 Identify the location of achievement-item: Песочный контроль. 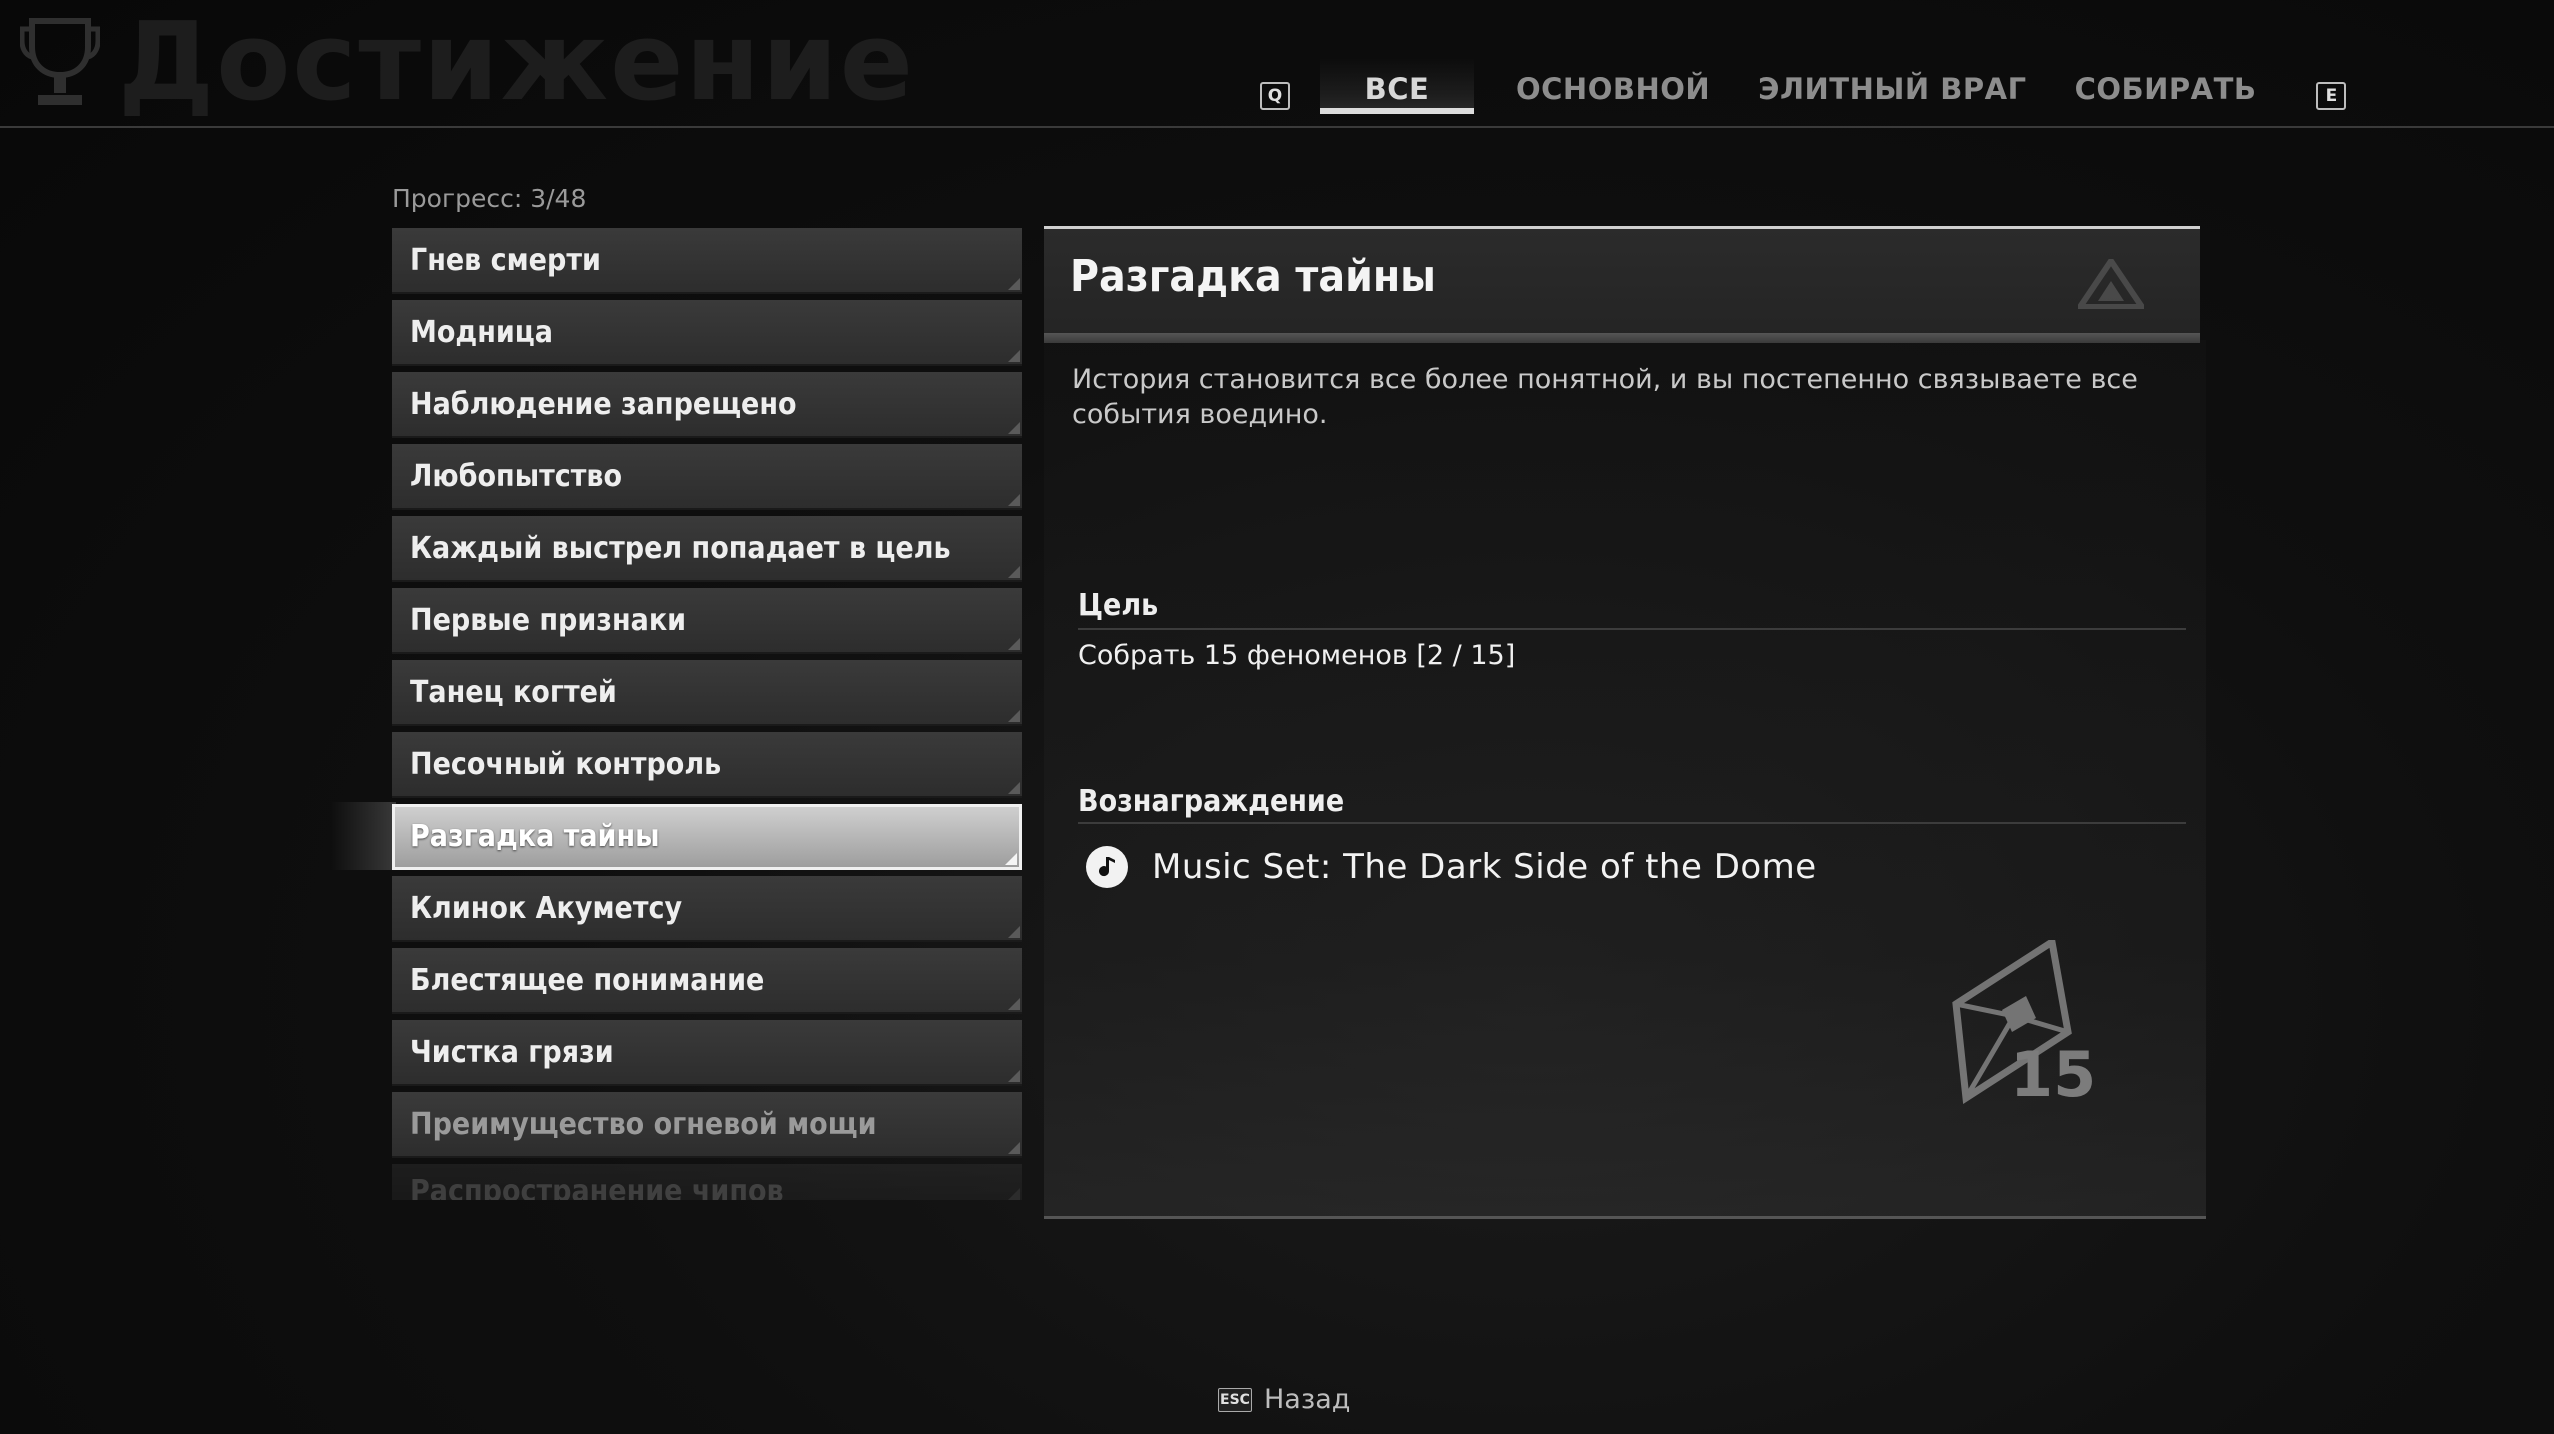
(707, 765).